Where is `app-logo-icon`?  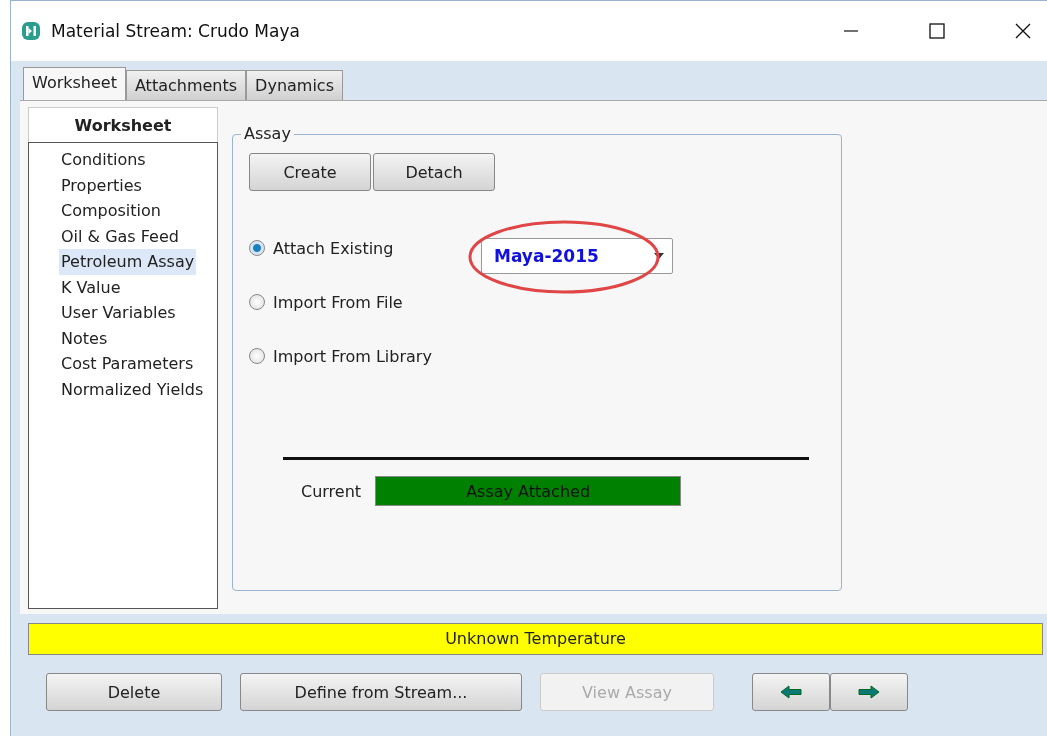
app-logo-icon is located at coordinates (31, 31).